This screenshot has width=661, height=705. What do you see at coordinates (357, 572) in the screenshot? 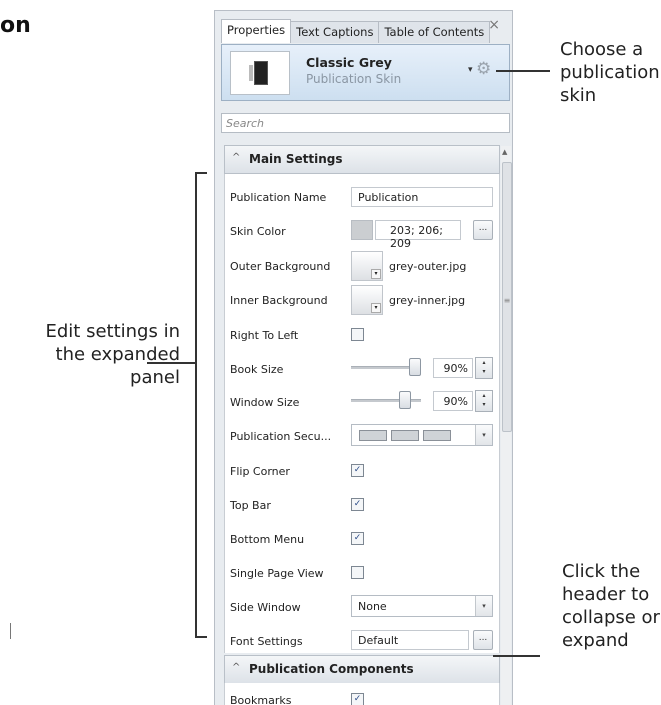
I see `single-page-view-checkbox` at bounding box center [357, 572].